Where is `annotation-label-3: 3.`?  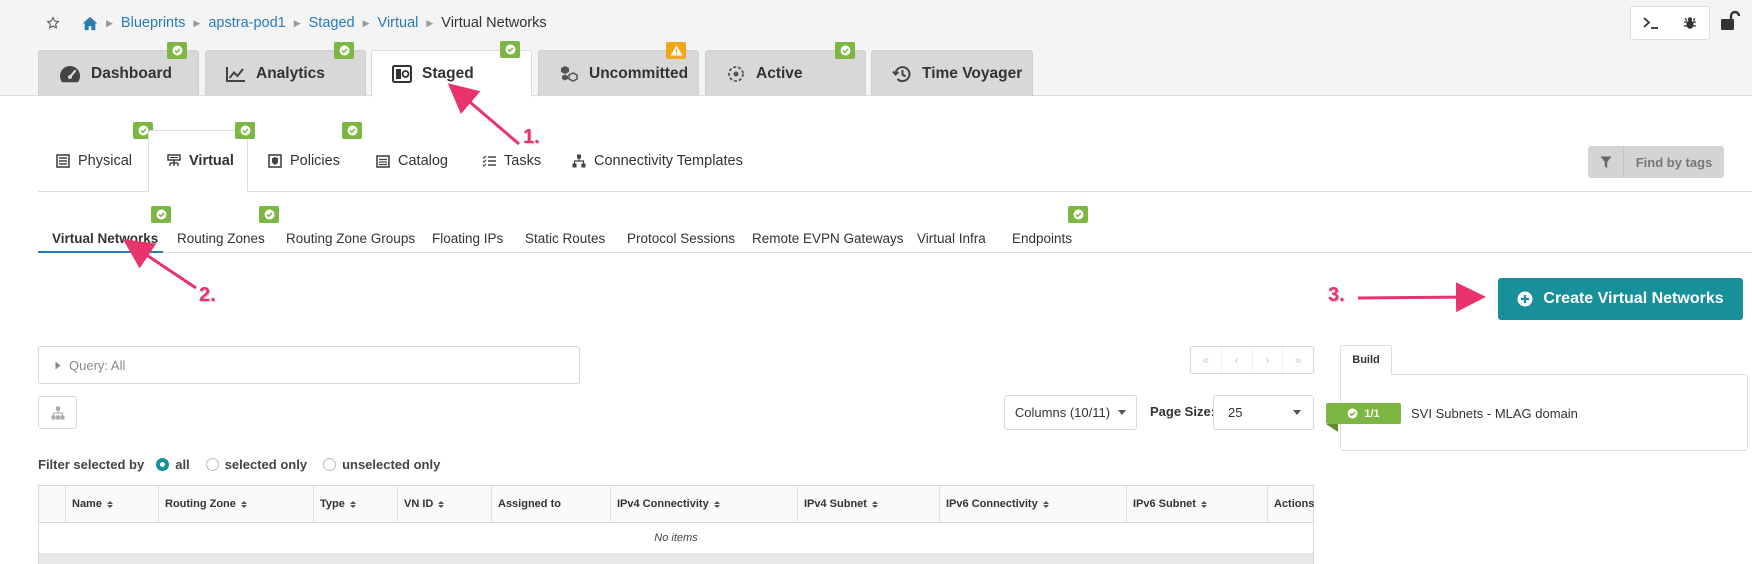
annotation-label-3: 3. is located at coordinates (1336, 295).